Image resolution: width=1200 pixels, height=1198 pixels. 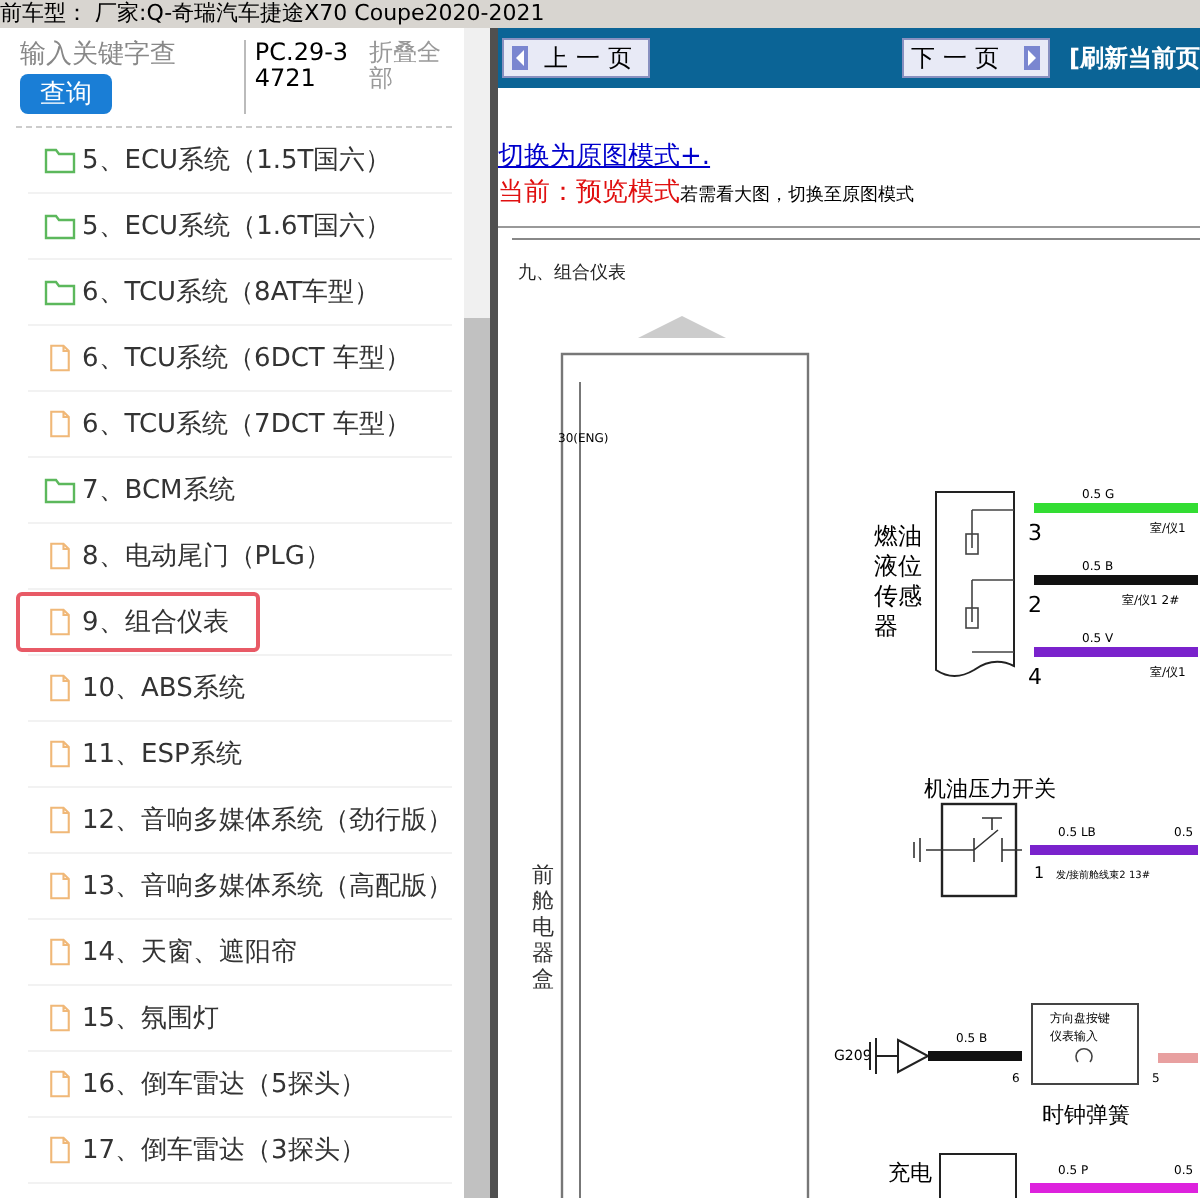 I want to click on right-arrow-icon, so click(x=1031, y=58).